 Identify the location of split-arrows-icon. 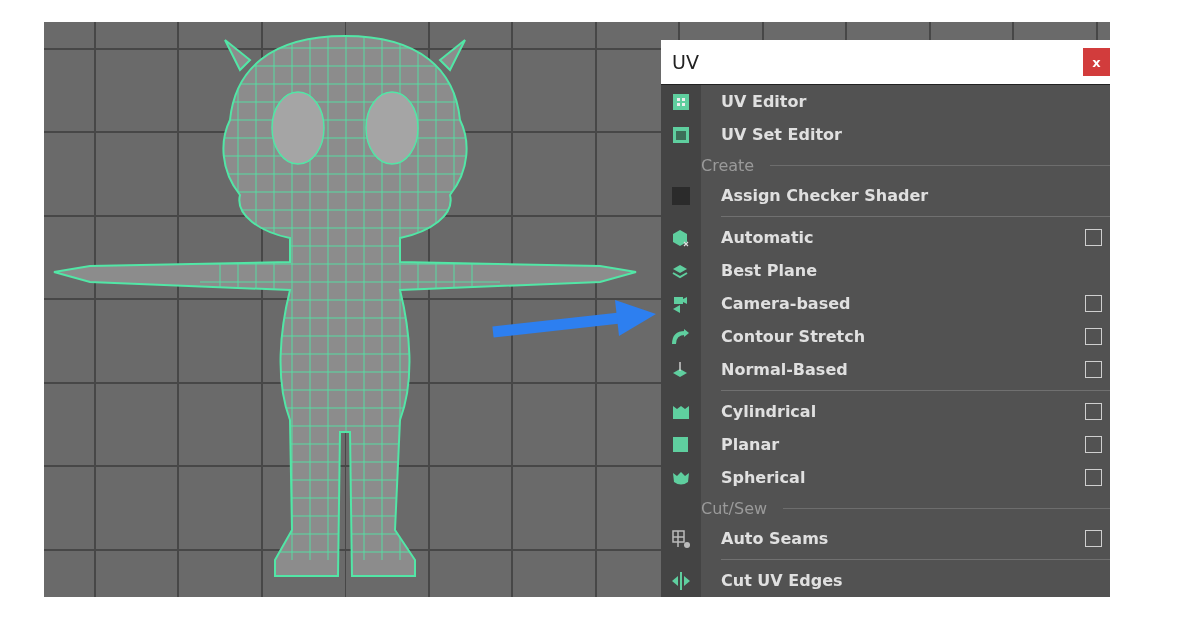
(681, 580).